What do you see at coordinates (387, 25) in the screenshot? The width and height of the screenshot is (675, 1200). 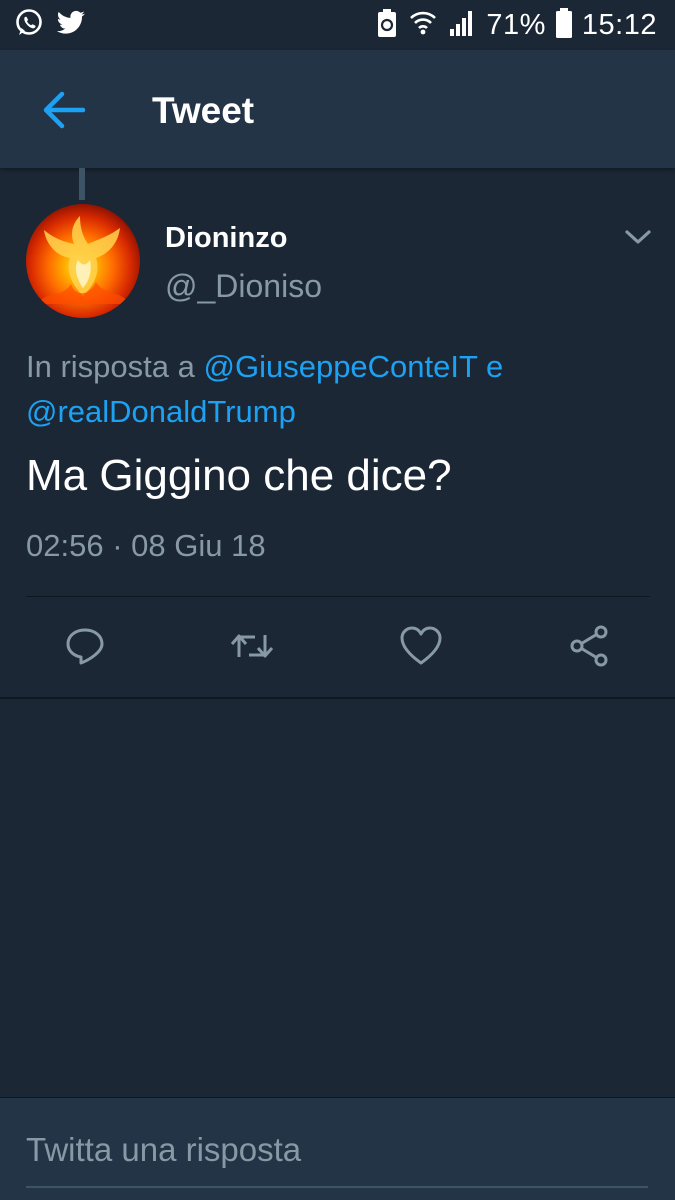 I see `battery-saver-icon` at bounding box center [387, 25].